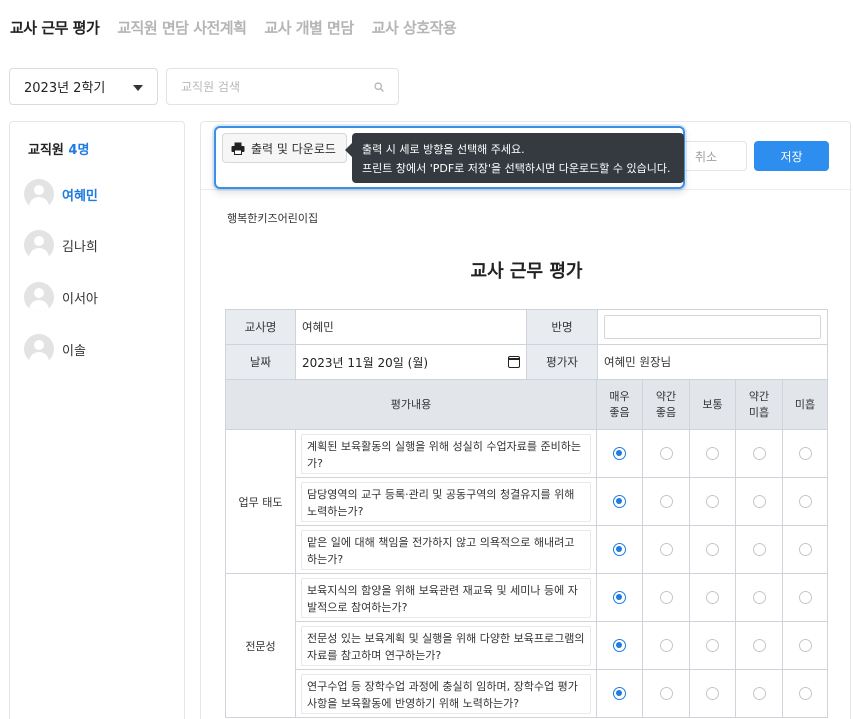  I want to click on staff-item-0: 여혜민, so click(61, 194).